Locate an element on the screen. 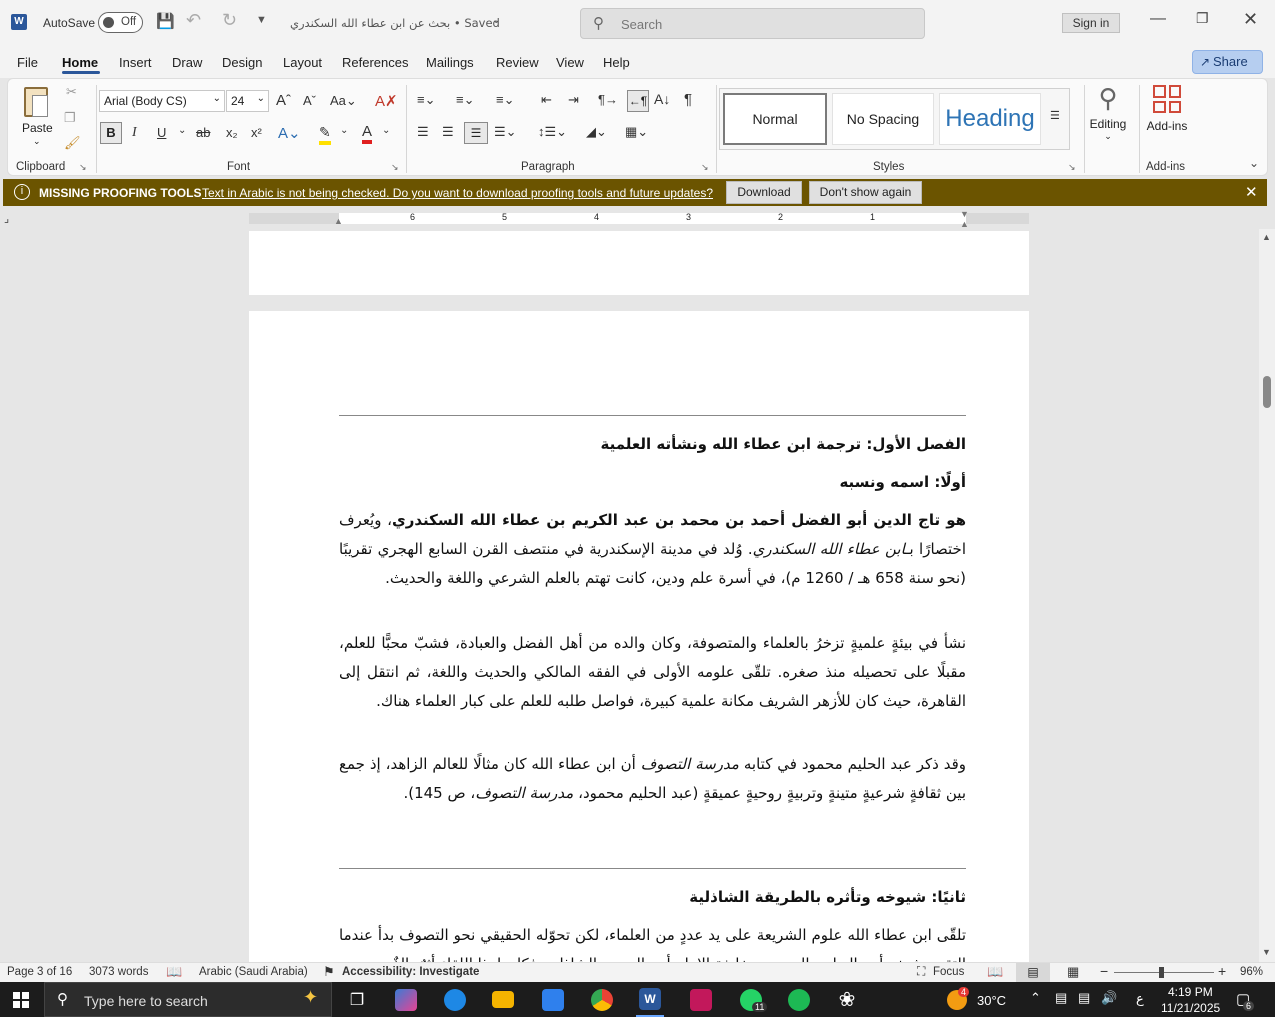  tab-layout: Layout is located at coordinates (302, 62).